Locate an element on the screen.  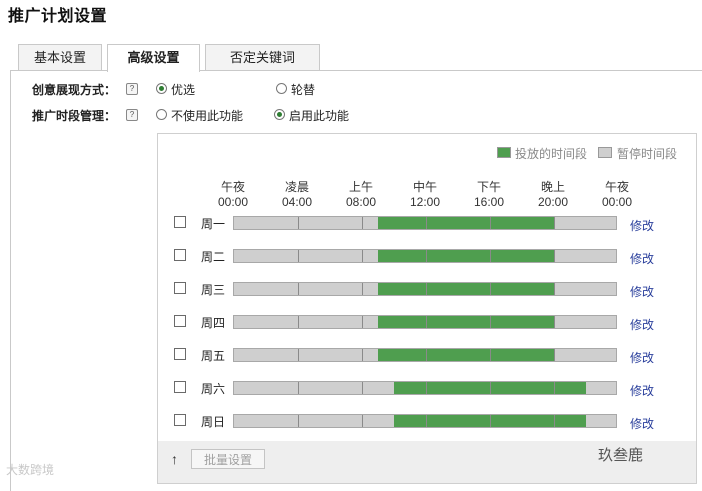
time-header-period: 晚上 is located at coordinates (552, 187).